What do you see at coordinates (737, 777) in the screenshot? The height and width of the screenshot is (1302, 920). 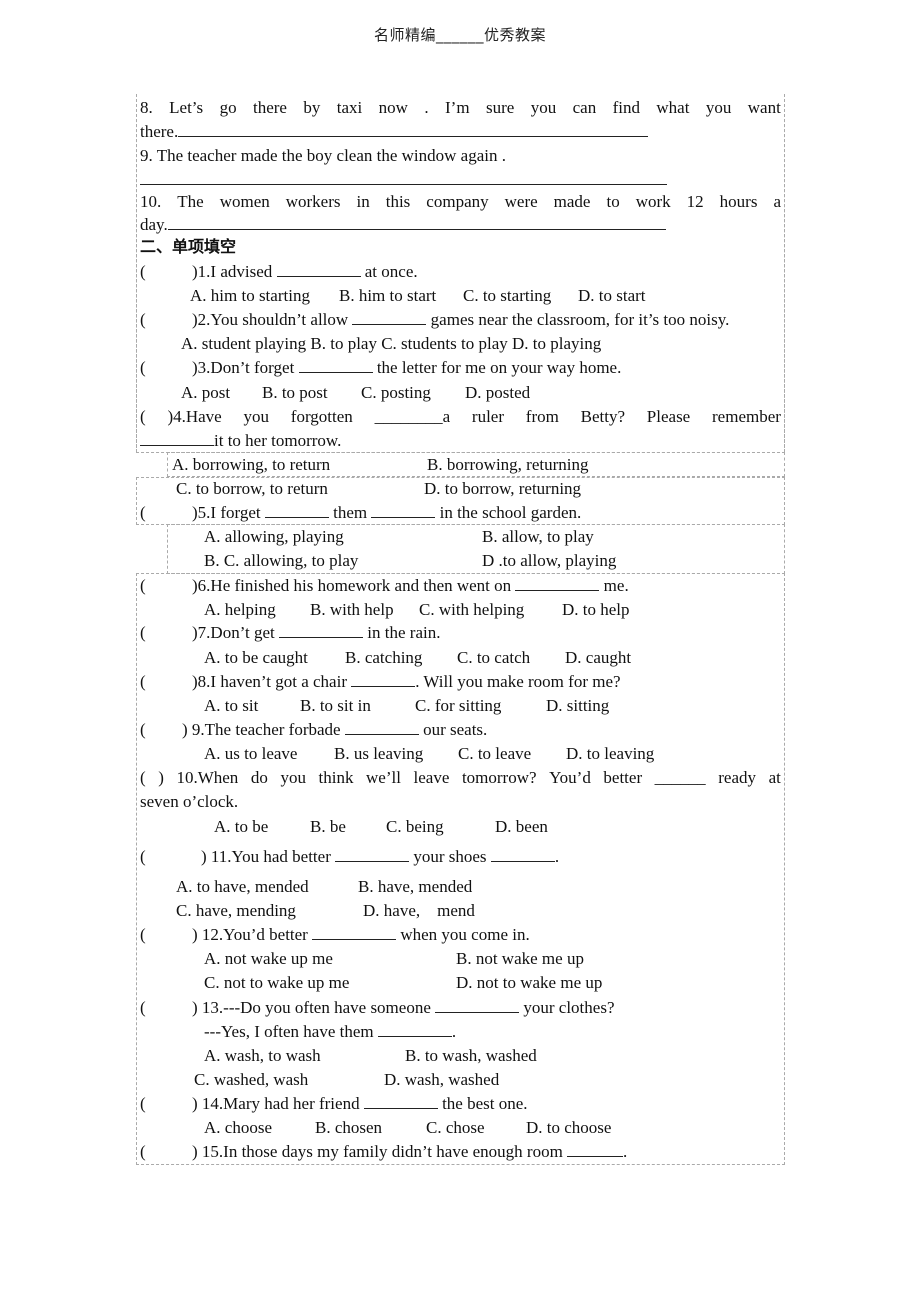 I see `word: ready` at bounding box center [737, 777].